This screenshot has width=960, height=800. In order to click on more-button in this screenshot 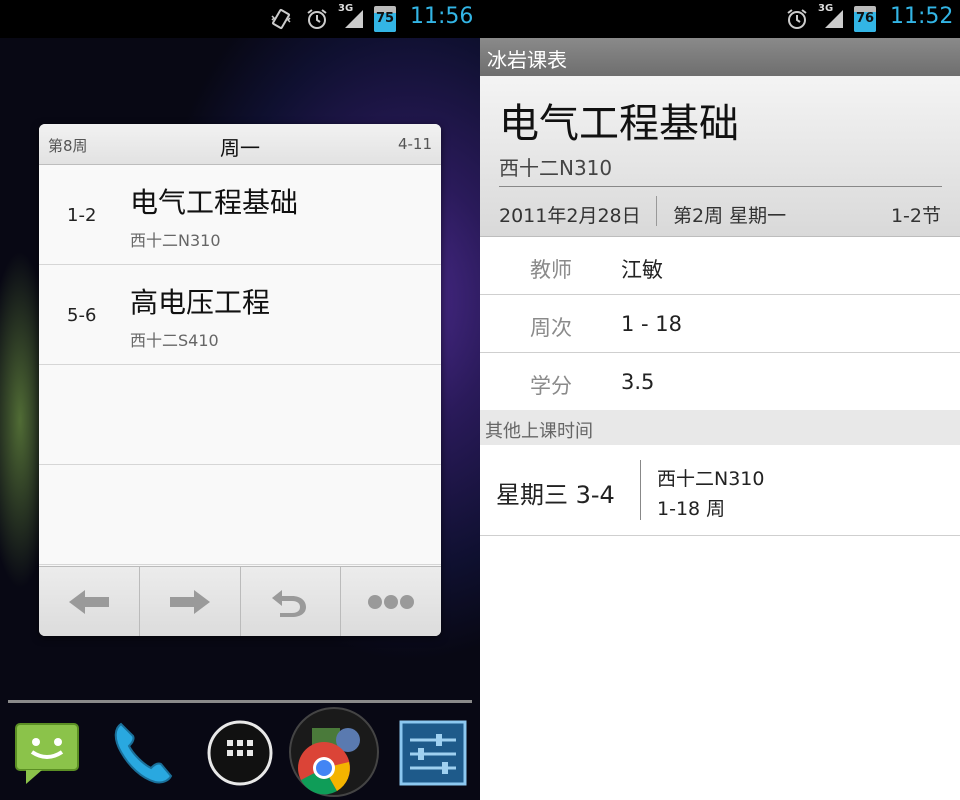, I will do `click(391, 601)`.